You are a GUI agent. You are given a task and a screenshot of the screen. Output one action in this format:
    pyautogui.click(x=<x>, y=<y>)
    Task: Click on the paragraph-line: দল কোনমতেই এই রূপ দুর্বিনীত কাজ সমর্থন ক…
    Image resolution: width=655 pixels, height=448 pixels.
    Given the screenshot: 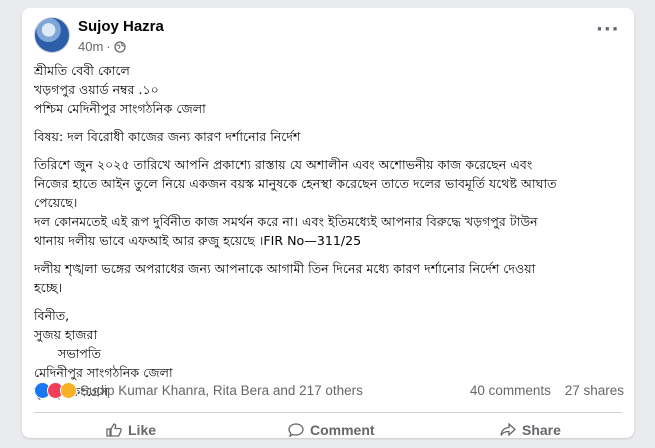 What is the action you would take?
    pyautogui.click(x=286, y=221)
    